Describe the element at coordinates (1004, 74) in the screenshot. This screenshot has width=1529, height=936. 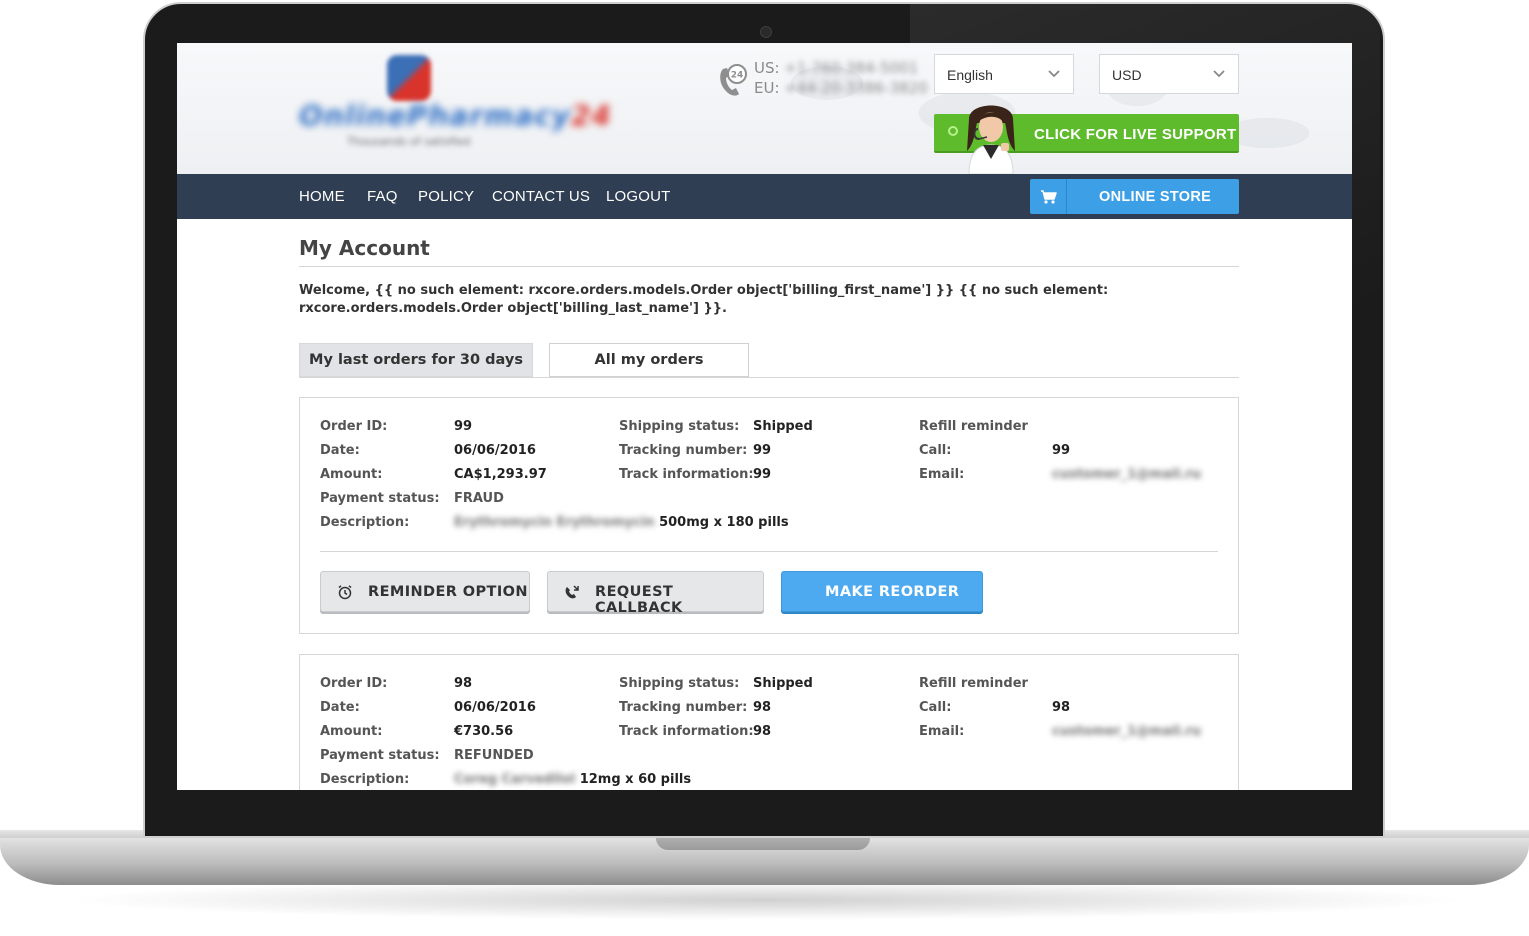
I see `language-select: English` at that location.